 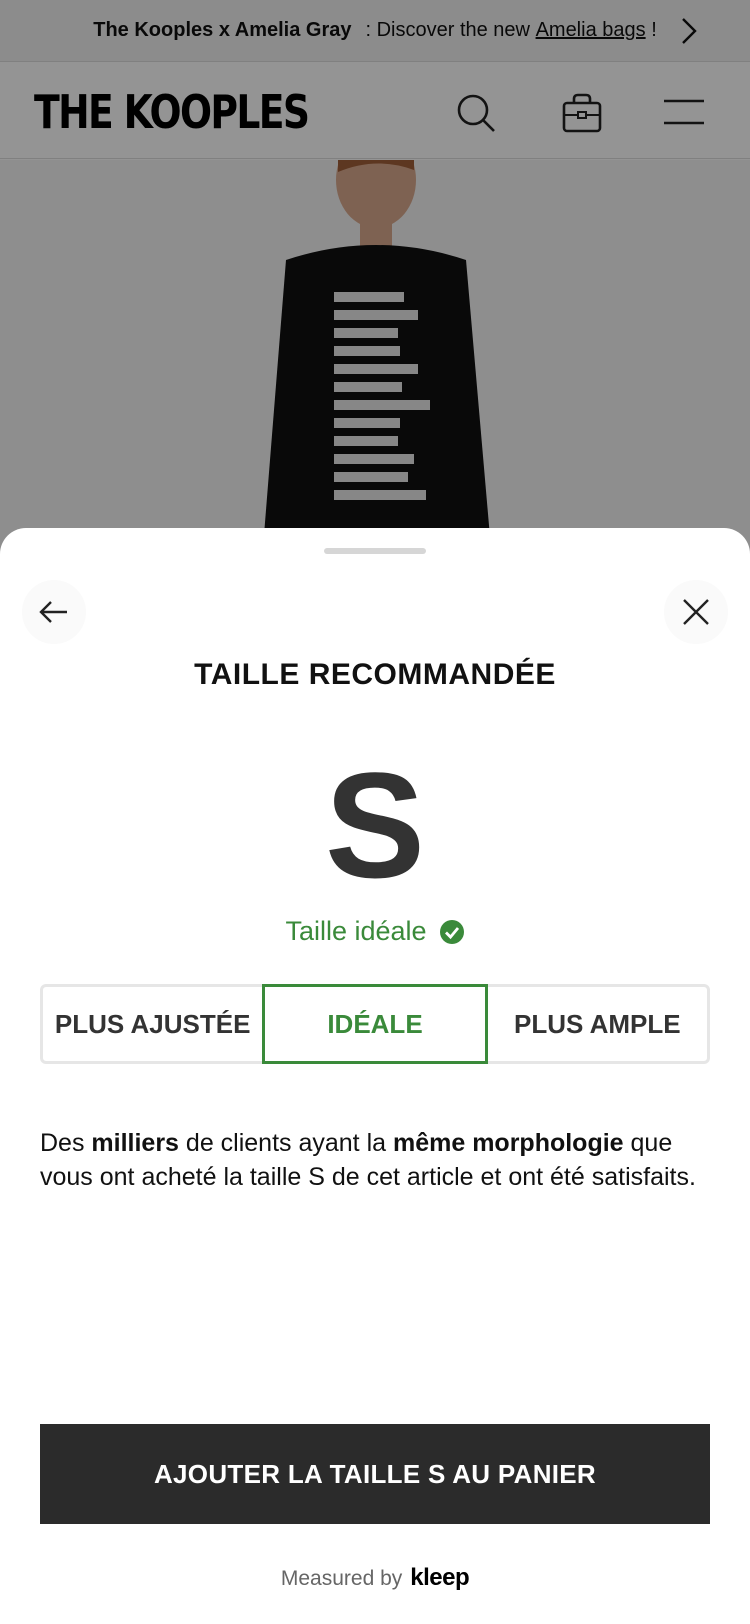 I want to click on desc-text-2: de clients ayant la, so click(x=285, y=1143).